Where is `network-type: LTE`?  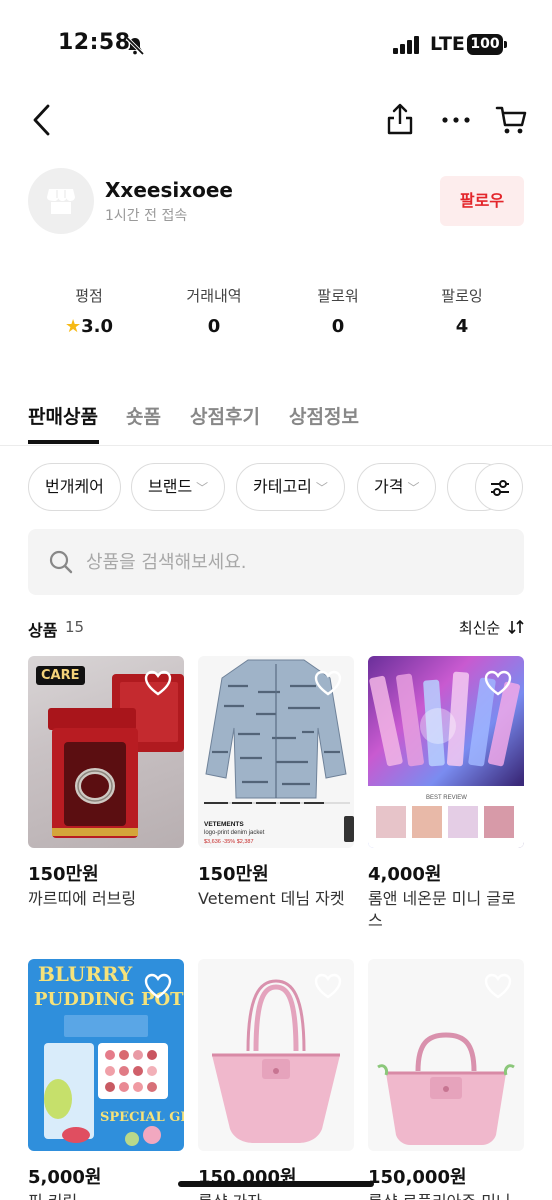 network-type: LTE is located at coordinates (447, 44).